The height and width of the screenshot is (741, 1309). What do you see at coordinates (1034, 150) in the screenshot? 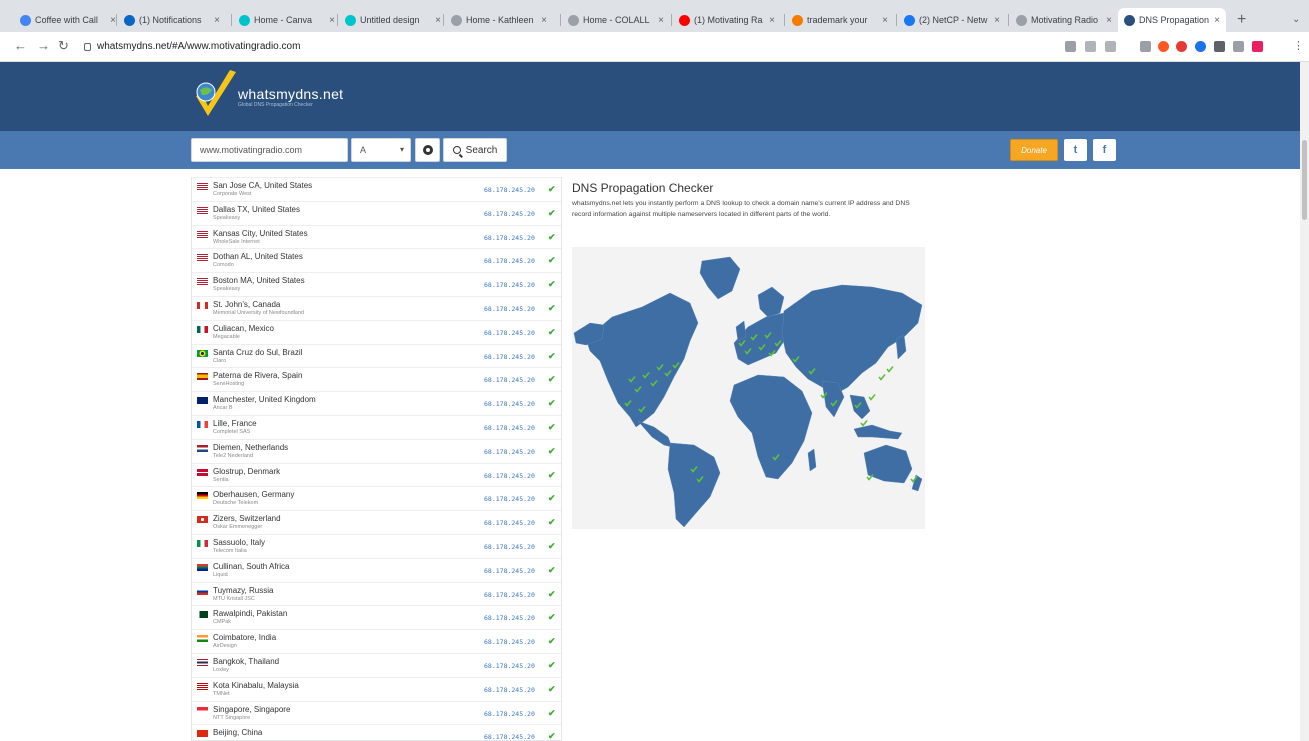
I see `donate-button: Donate` at bounding box center [1034, 150].